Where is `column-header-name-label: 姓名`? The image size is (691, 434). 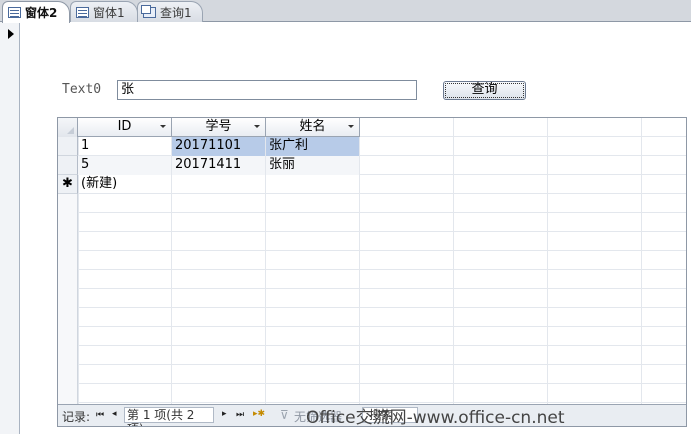 column-header-name-label: 姓名 is located at coordinates (312, 126).